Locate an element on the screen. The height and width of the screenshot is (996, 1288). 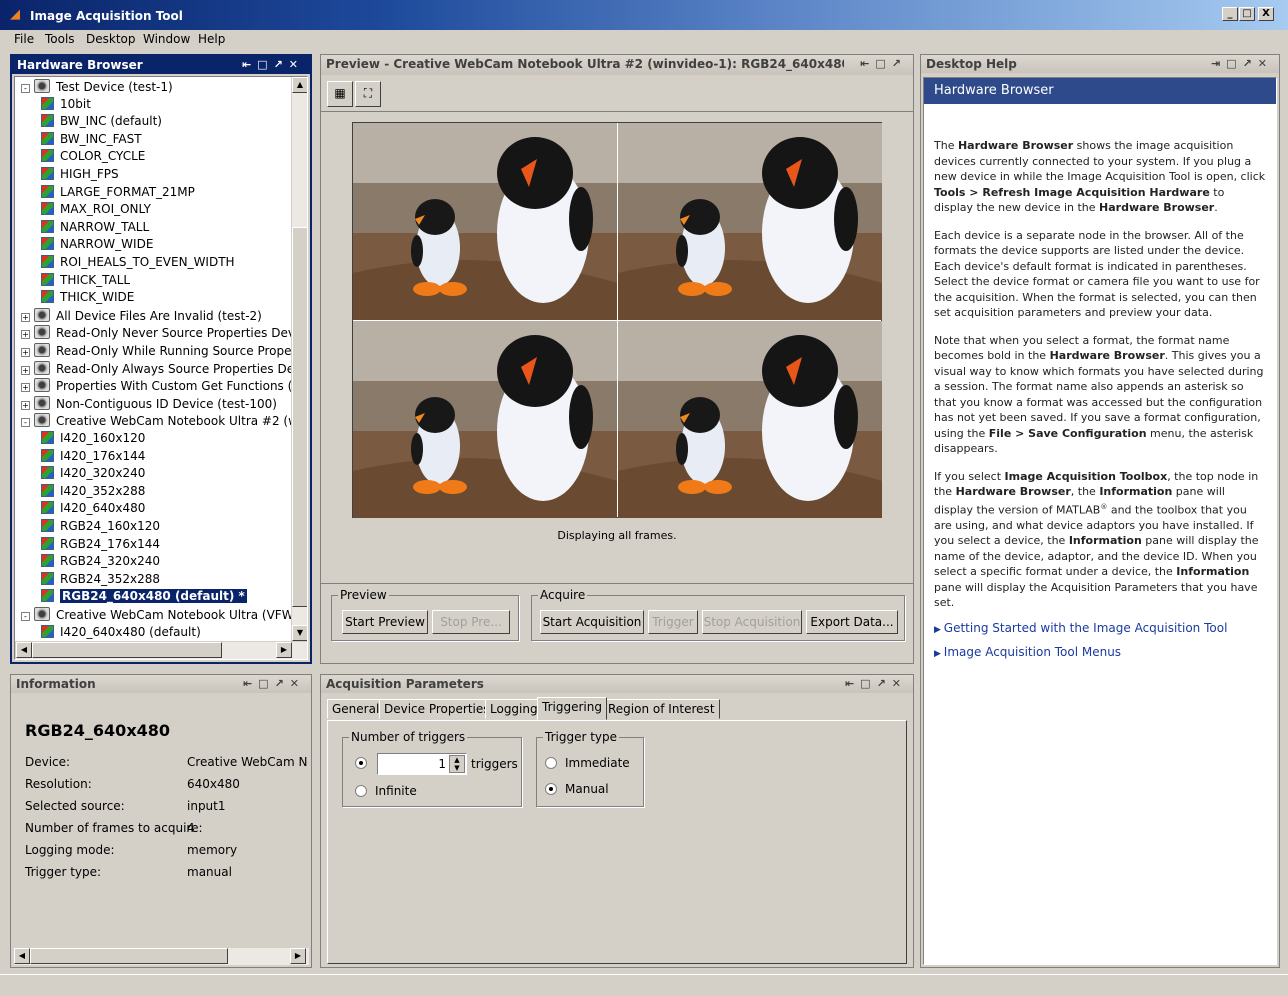
tree-format-node: I420_320x240 is located at coordinates (93, 475).